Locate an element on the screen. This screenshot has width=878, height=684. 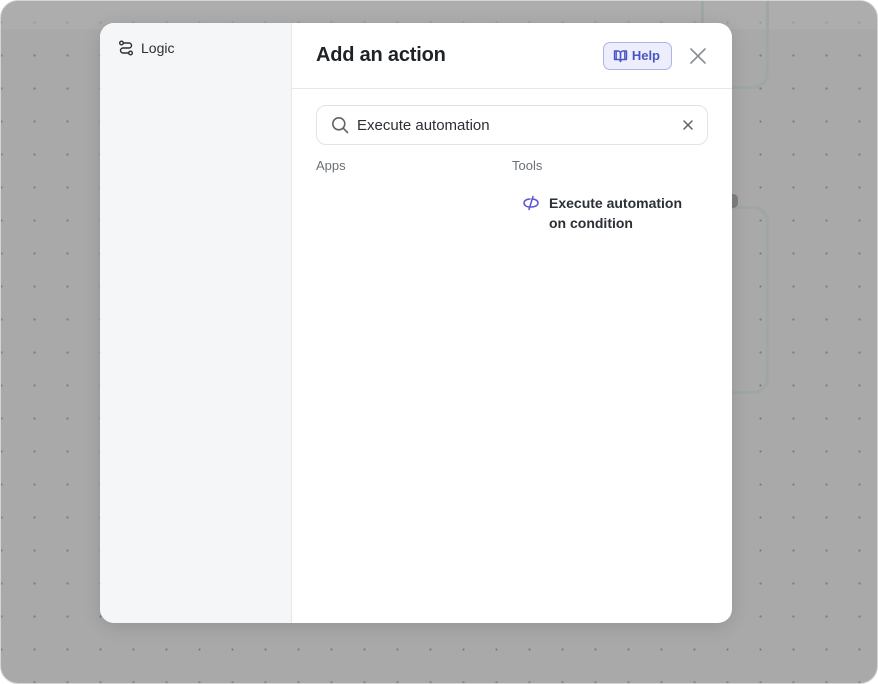
apps-column-heading: Apps is located at coordinates (331, 165).